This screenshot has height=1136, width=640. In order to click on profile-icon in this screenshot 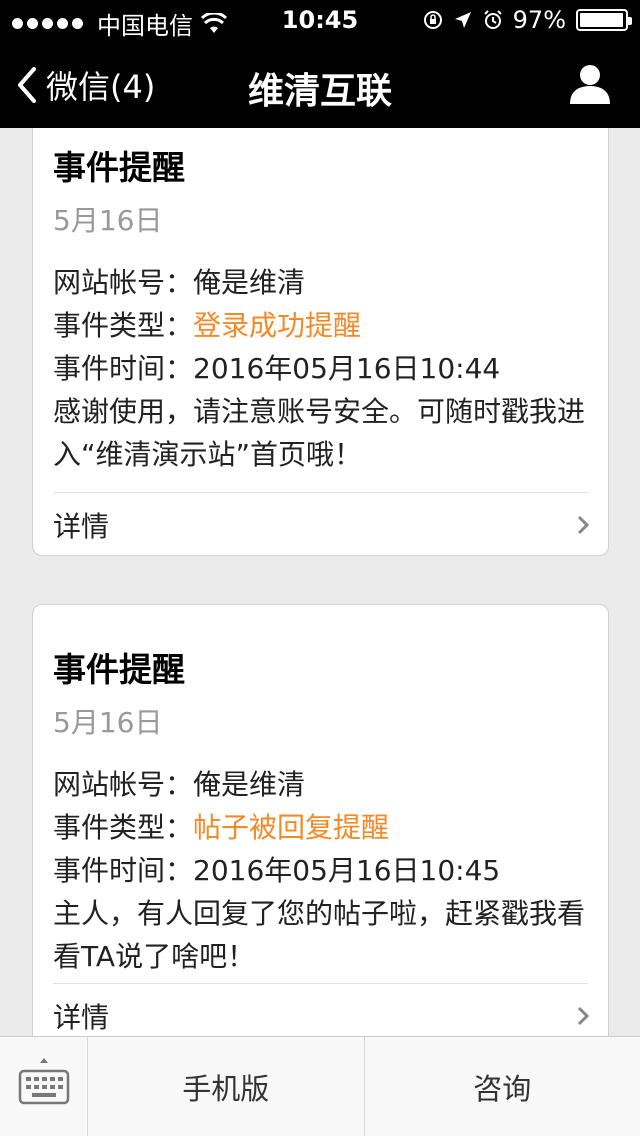, I will do `click(590, 84)`.